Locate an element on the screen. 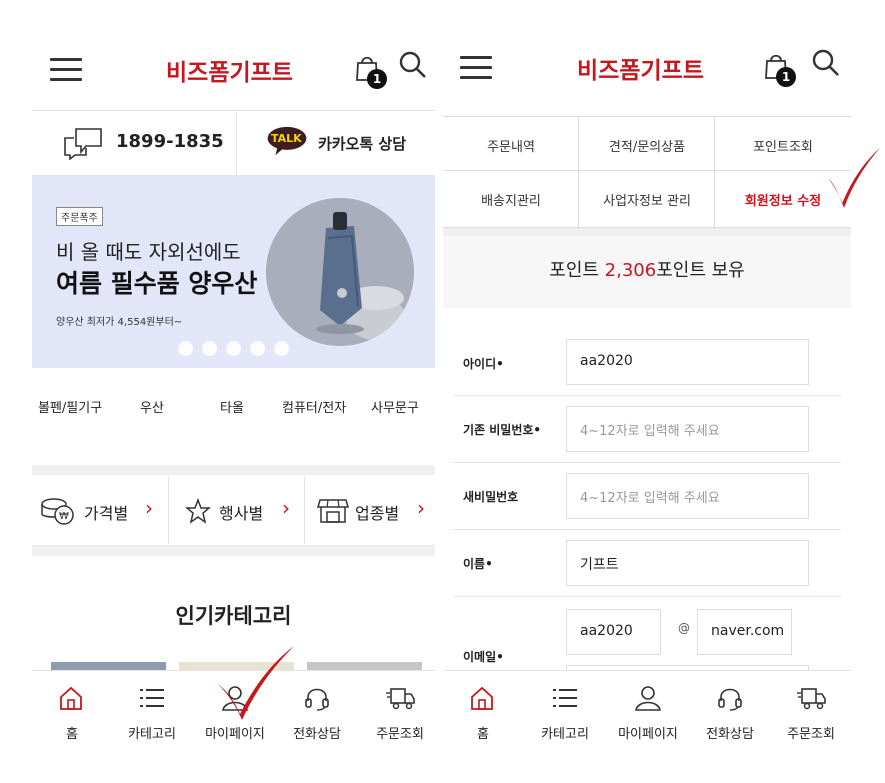  bottom-nav: 홈 카테고리 마이페이지 전화상담 주문조회 is located at coordinates (647, 710).